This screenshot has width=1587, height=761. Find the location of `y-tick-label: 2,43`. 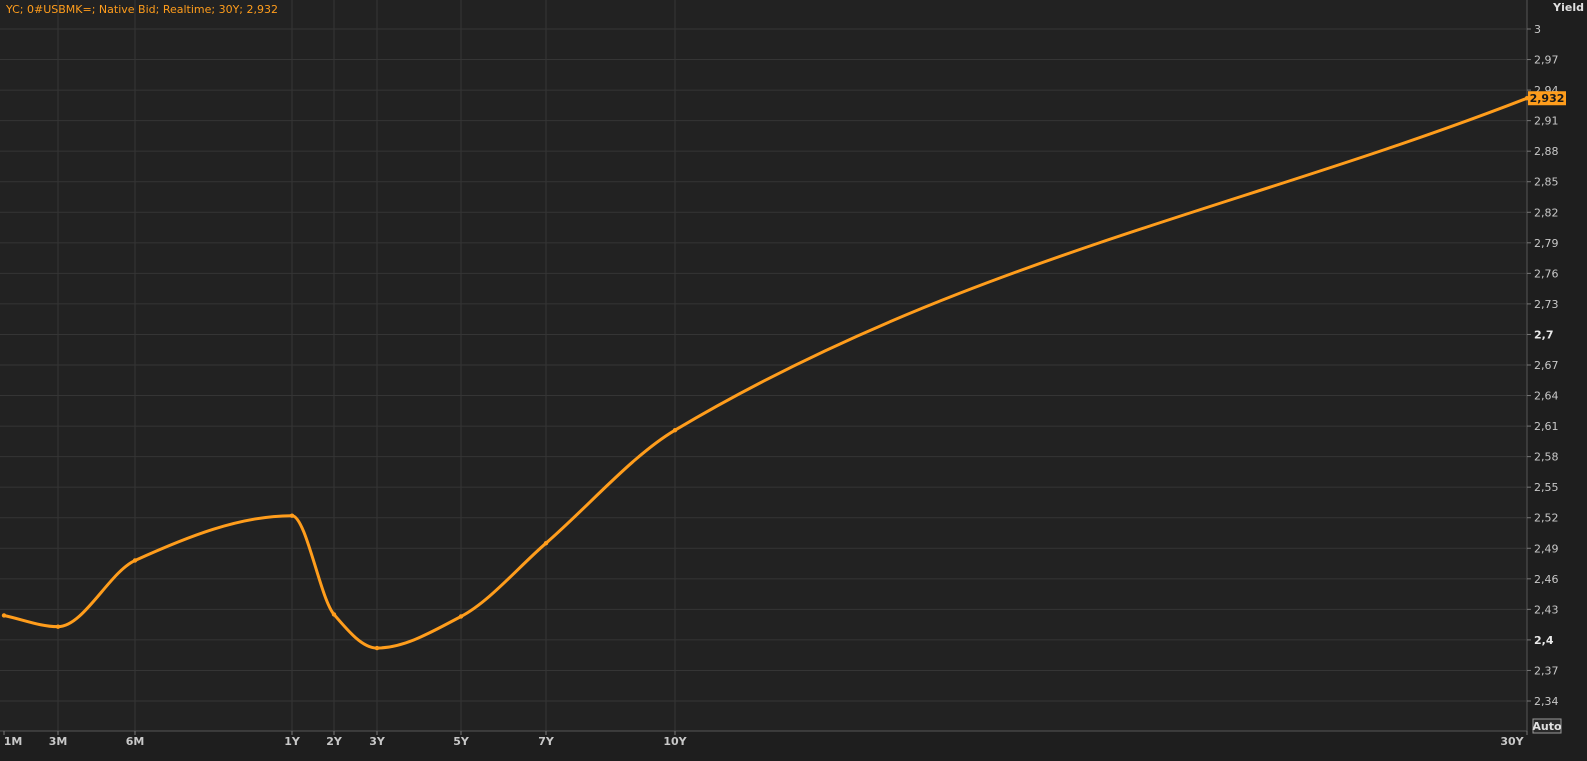

y-tick-label: 2,43 is located at coordinates (1546, 609).